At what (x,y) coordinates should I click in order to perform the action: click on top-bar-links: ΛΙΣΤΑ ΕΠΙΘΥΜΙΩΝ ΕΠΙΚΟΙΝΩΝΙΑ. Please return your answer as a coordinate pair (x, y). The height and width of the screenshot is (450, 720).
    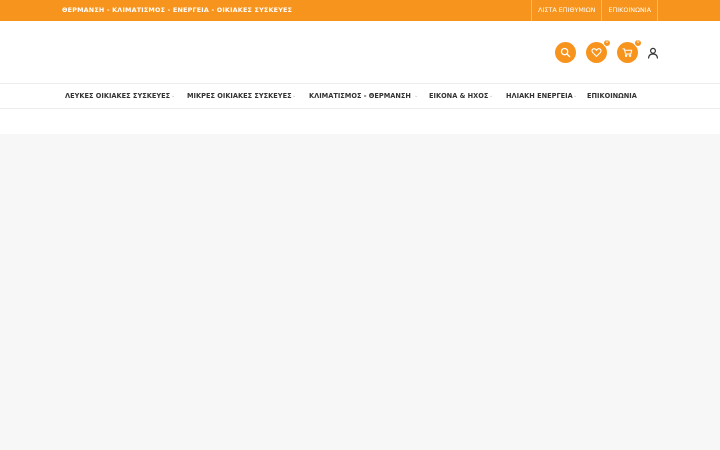
    Looking at the image, I should click on (594, 10).